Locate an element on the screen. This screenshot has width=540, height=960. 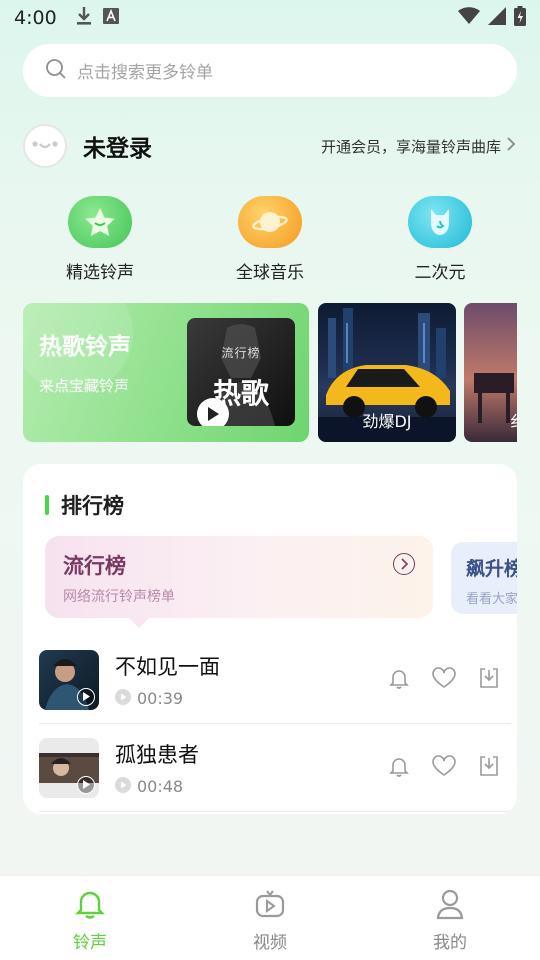
tab-profile: 我的 is located at coordinates (450, 918).